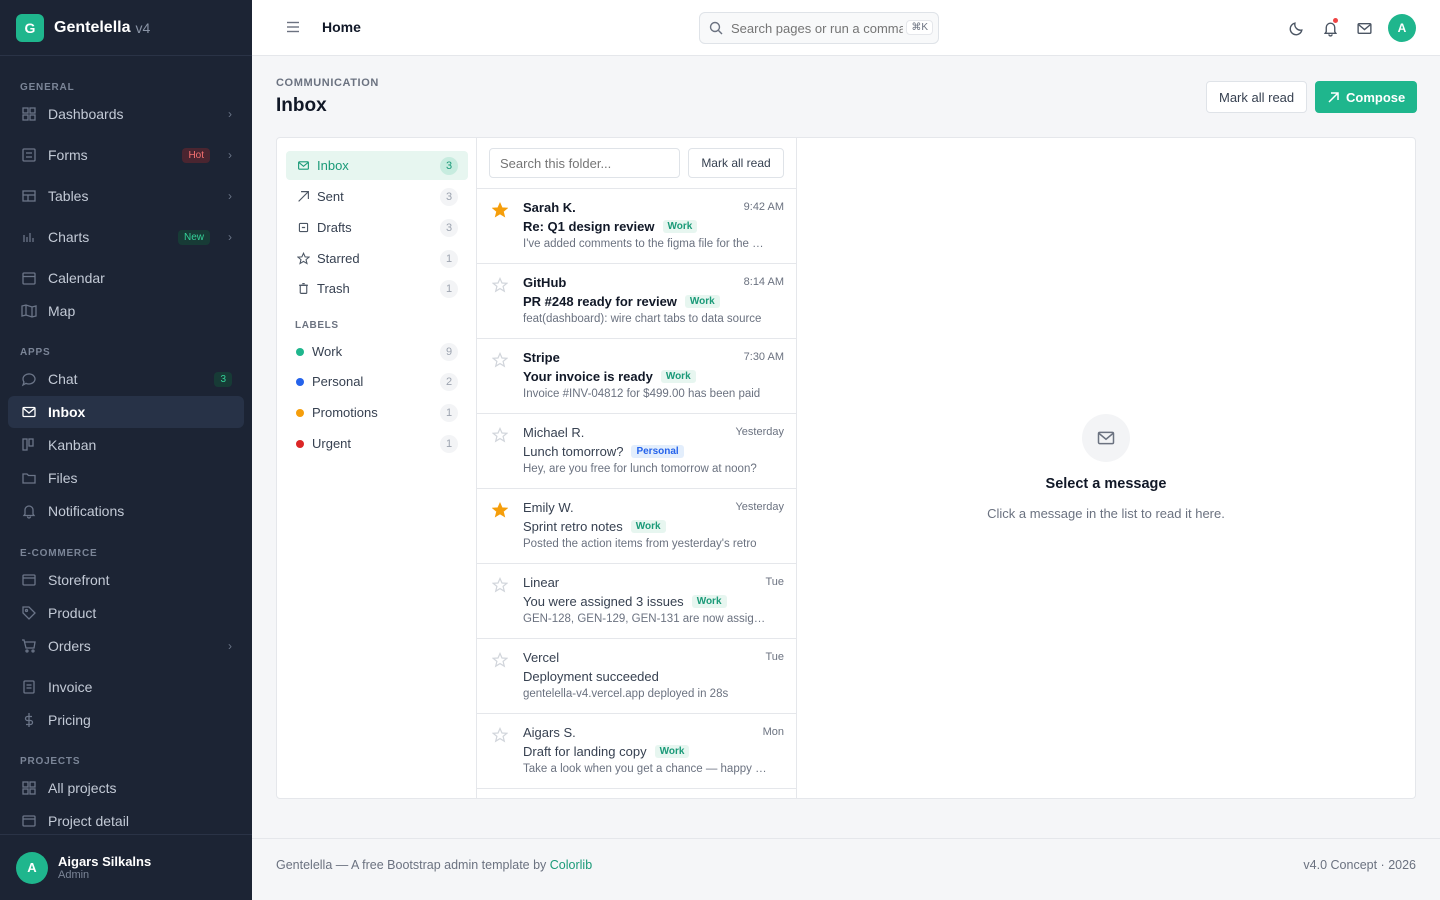 This screenshot has width=1440, height=900. I want to click on moon-icon, so click(1296, 28).